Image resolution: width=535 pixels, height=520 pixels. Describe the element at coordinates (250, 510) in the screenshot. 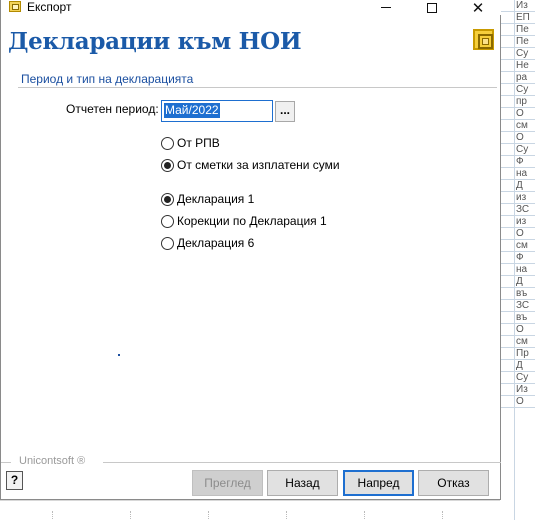

I see `background-bottom-strip` at that location.